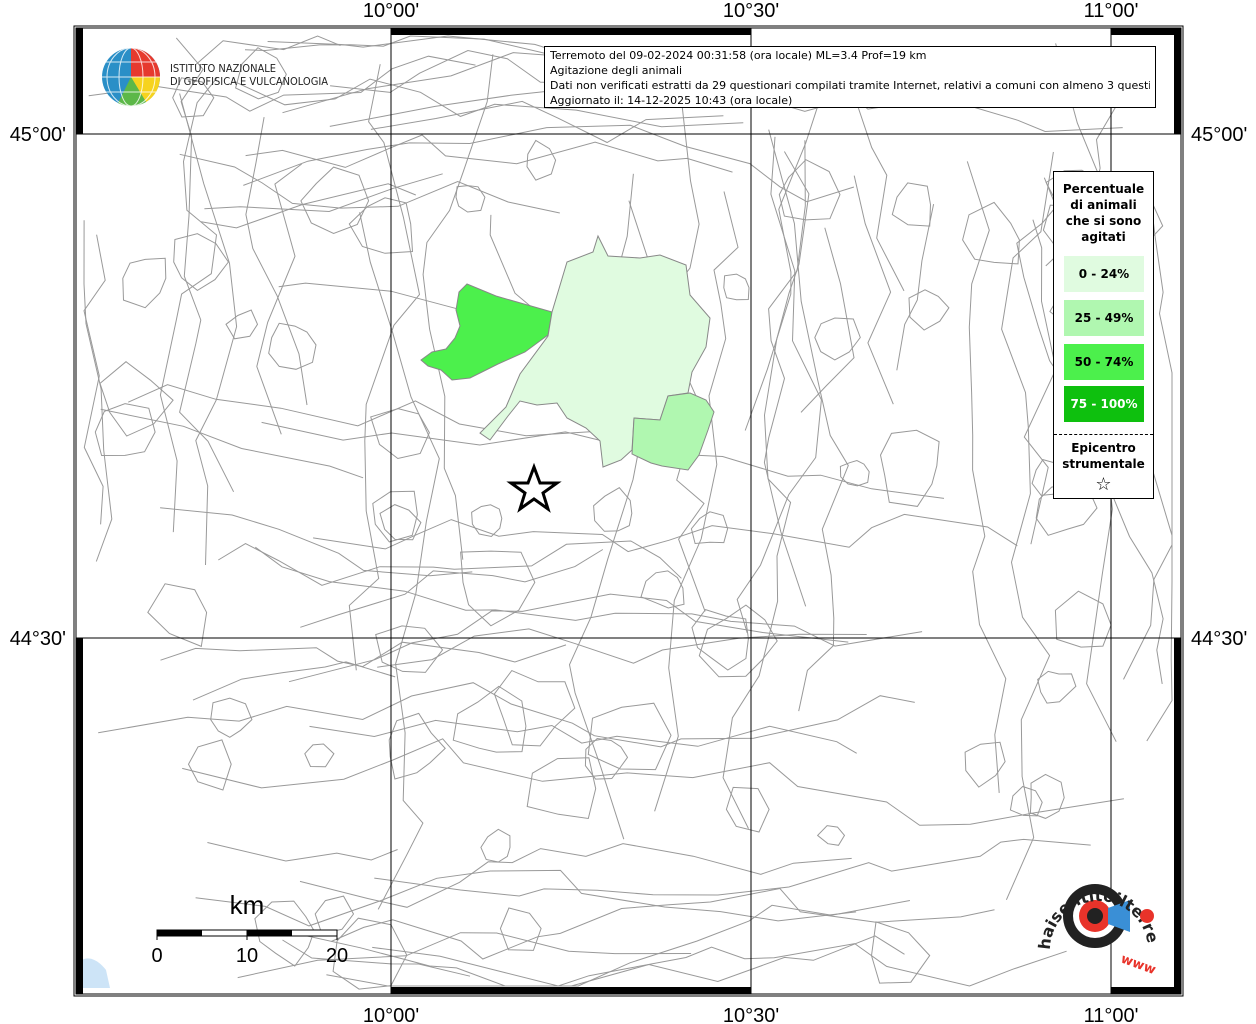  Describe the element at coordinates (1103, 189) in the screenshot. I see `legend-title-line1: Percentuale` at that location.